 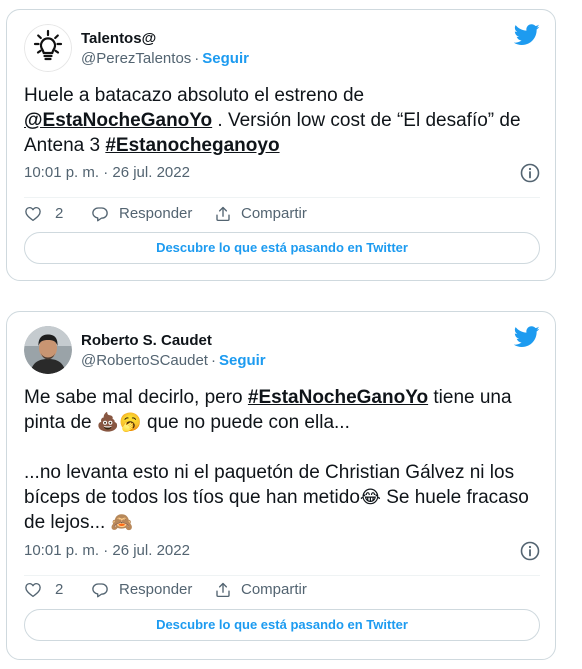 What do you see at coordinates (192, 145) in the screenshot?
I see `hashtag-link: #Estanocheganoyo` at bounding box center [192, 145].